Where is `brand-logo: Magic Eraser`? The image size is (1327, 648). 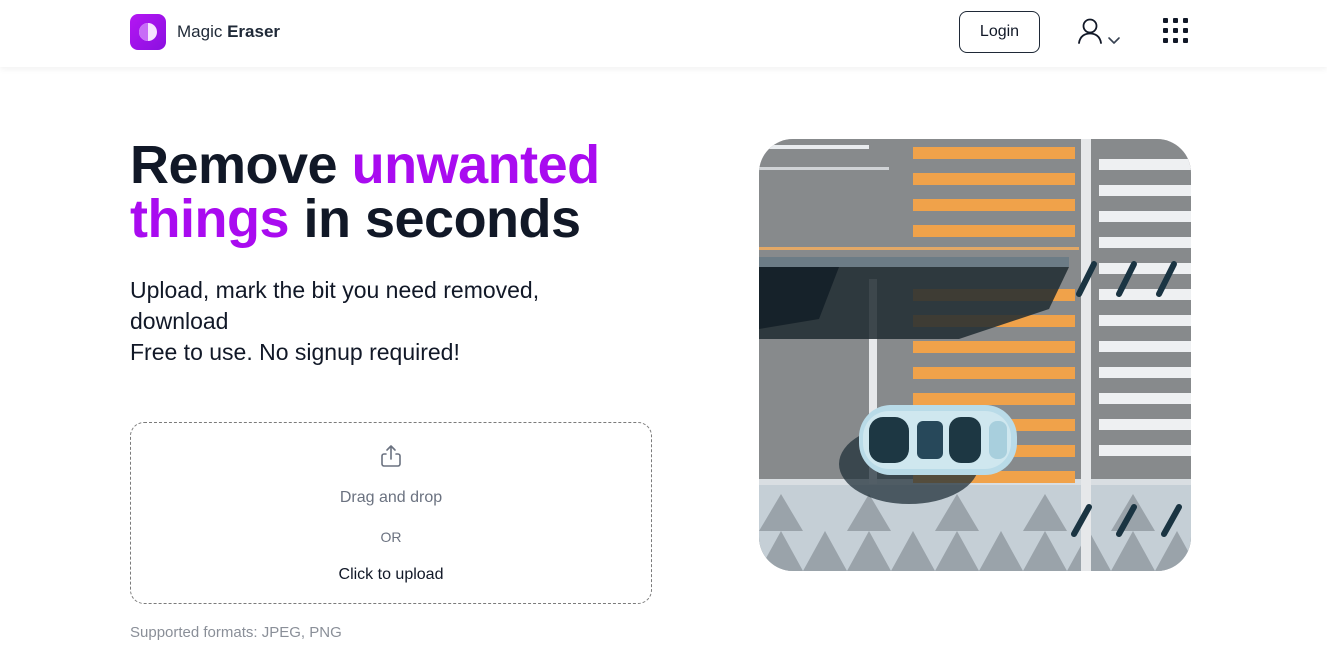 brand-logo: Magic Eraser is located at coordinates (205, 32).